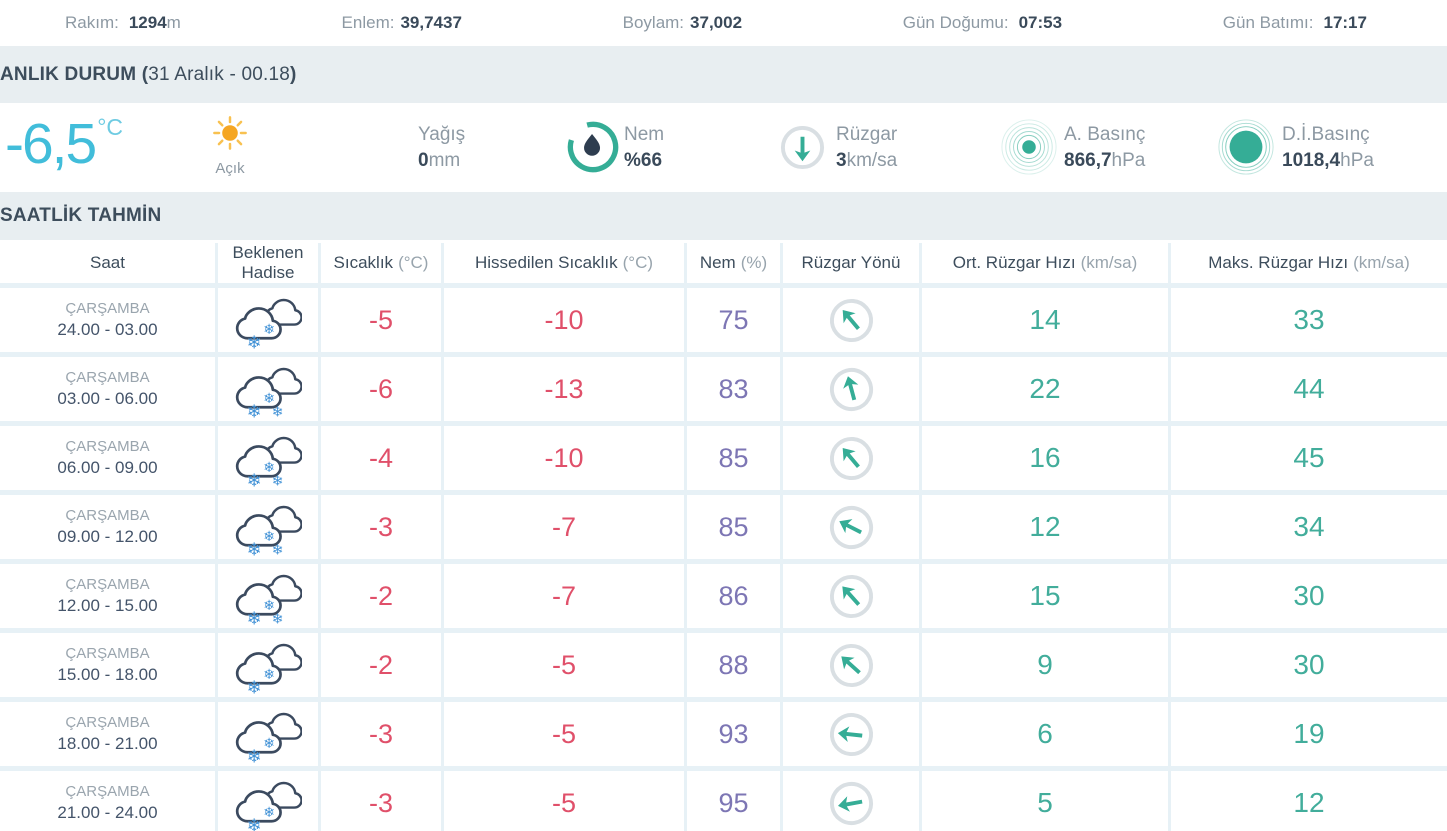 The image size is (1447, 831). Describe the element at coordinates (1294, 22) in the screenshot. I see `sunset: Gün Batımı: 17:17` at that location.